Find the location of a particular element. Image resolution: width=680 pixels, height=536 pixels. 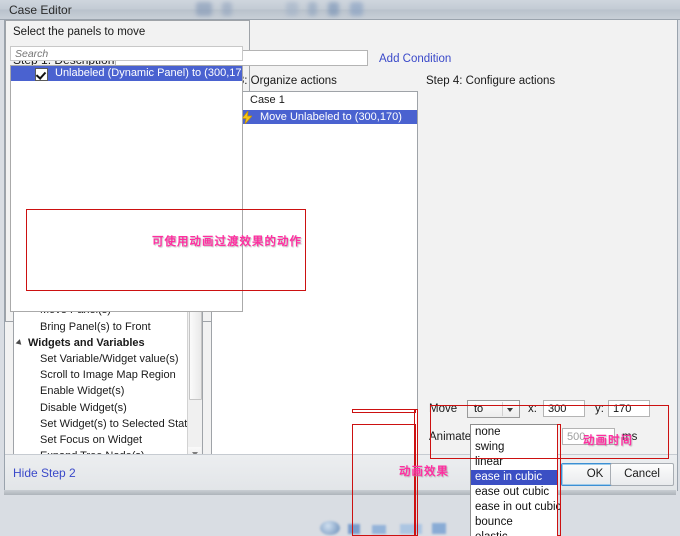

animate-option: ease in out cubic is located at coordinates (516, 507).